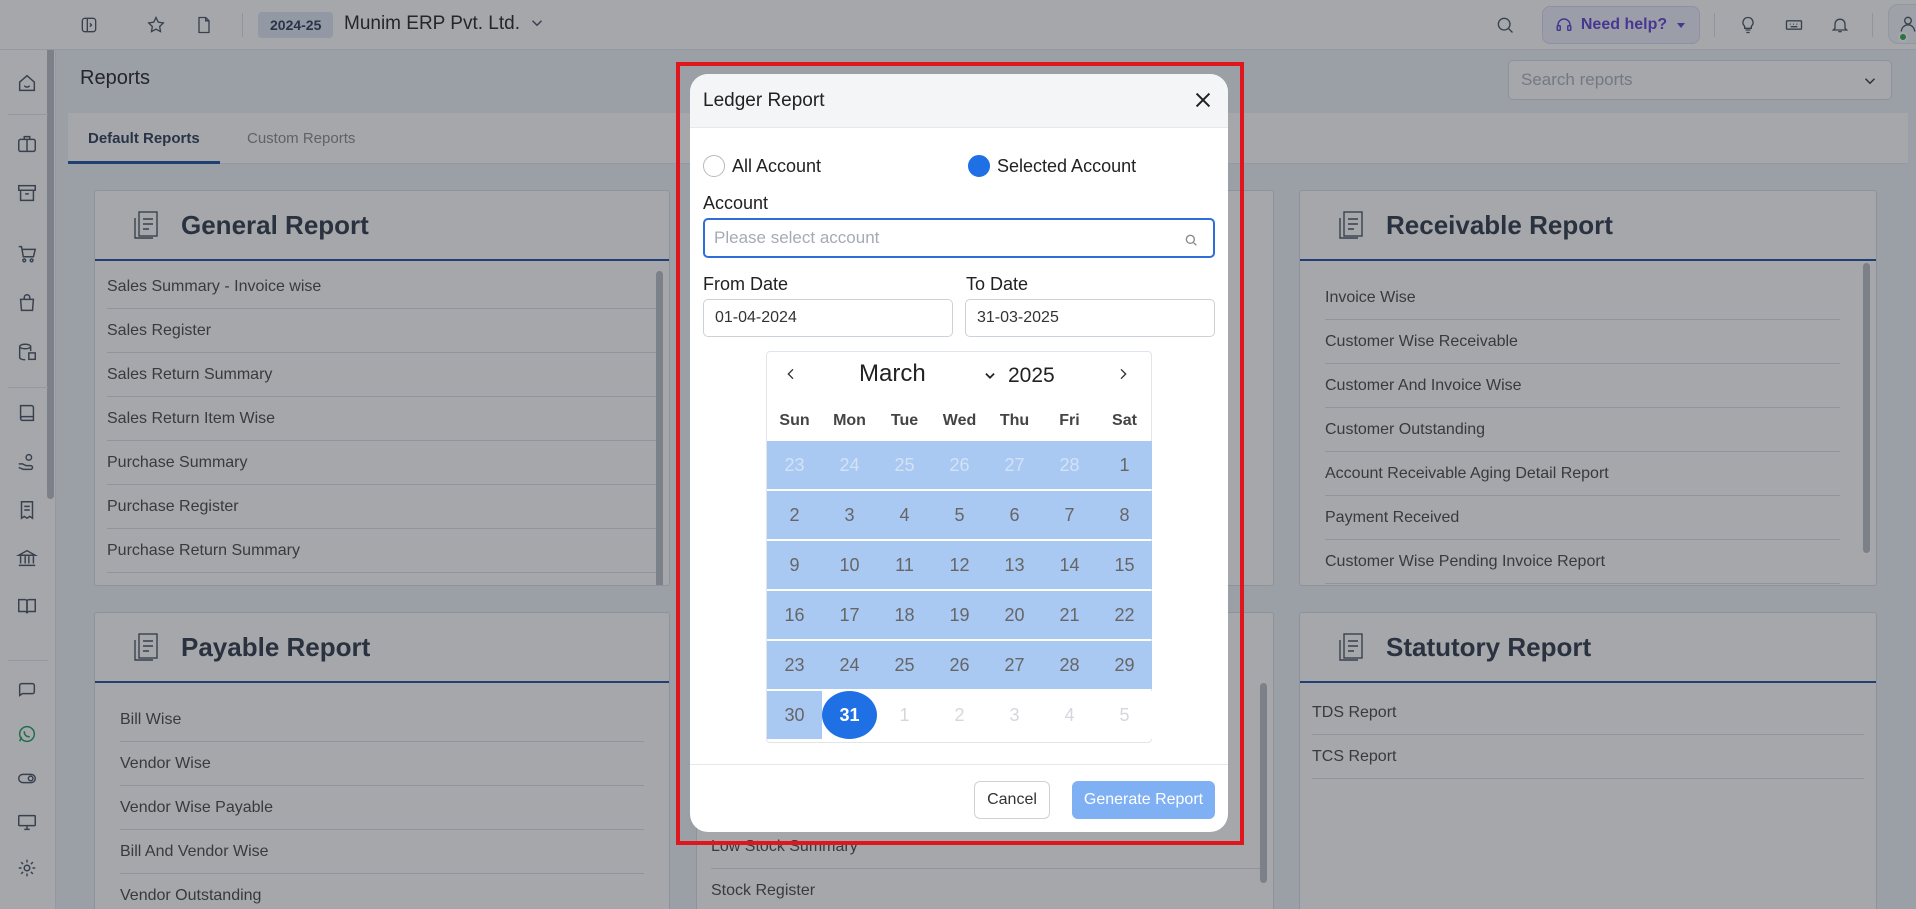 The width and height of the screenshot is (1916, 909). What do you see at coordinates (849, 565) in the screenshot?
I see `calendar-day: 10` at bounding box center [849, 565].